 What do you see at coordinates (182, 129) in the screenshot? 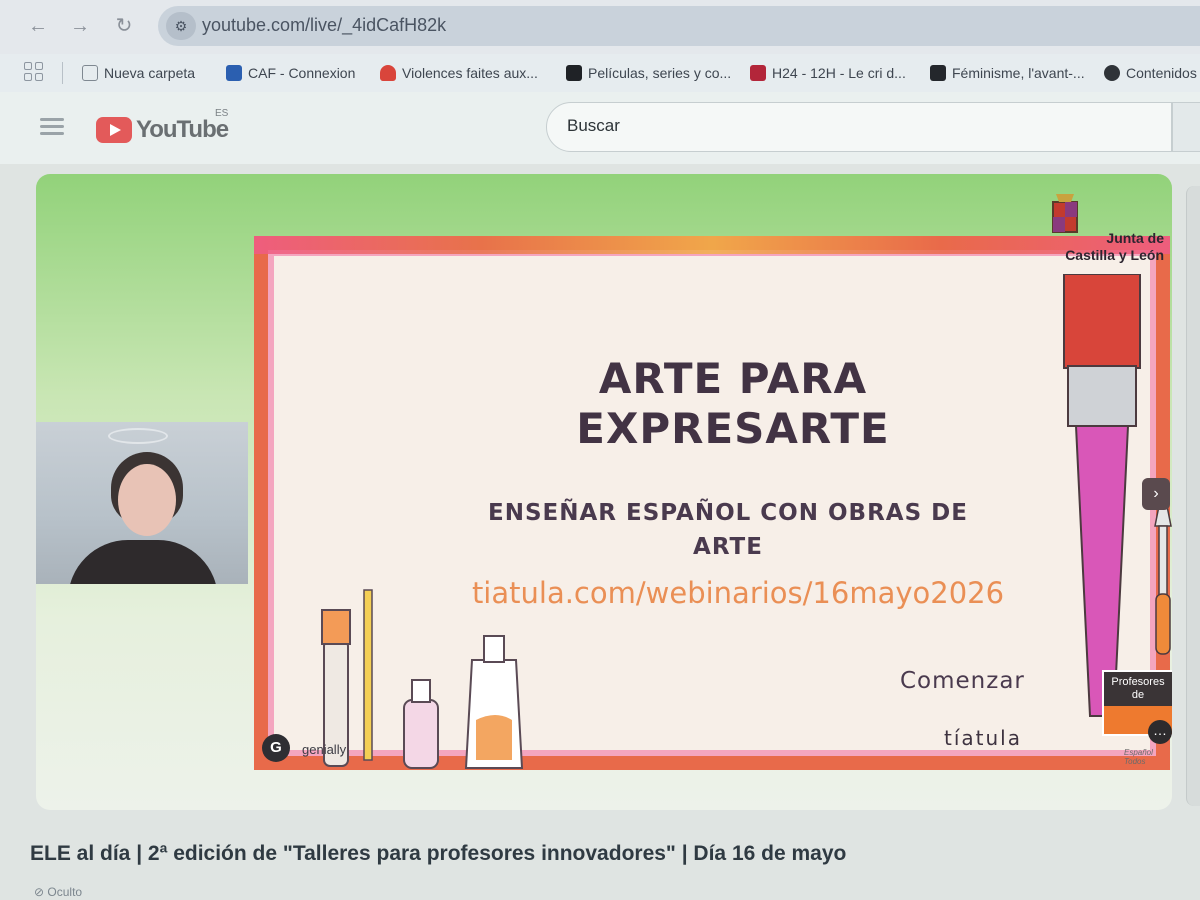
I see `youtube-wordmark: YouTube` at bounding box center [182, 129].